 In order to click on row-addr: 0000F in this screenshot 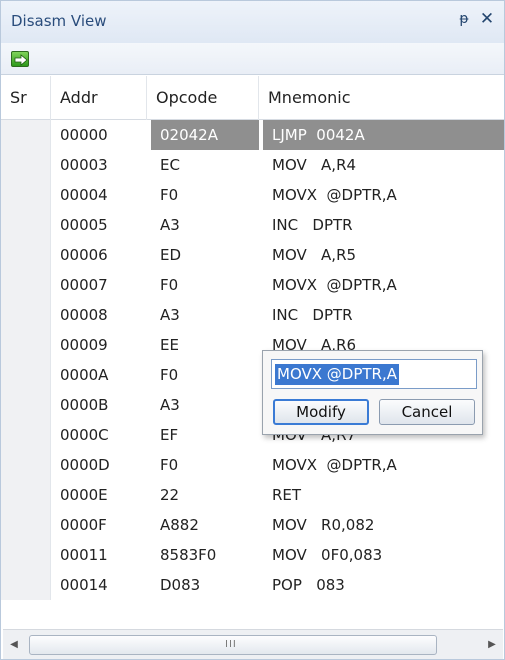, I will do `click(83, 525)`.